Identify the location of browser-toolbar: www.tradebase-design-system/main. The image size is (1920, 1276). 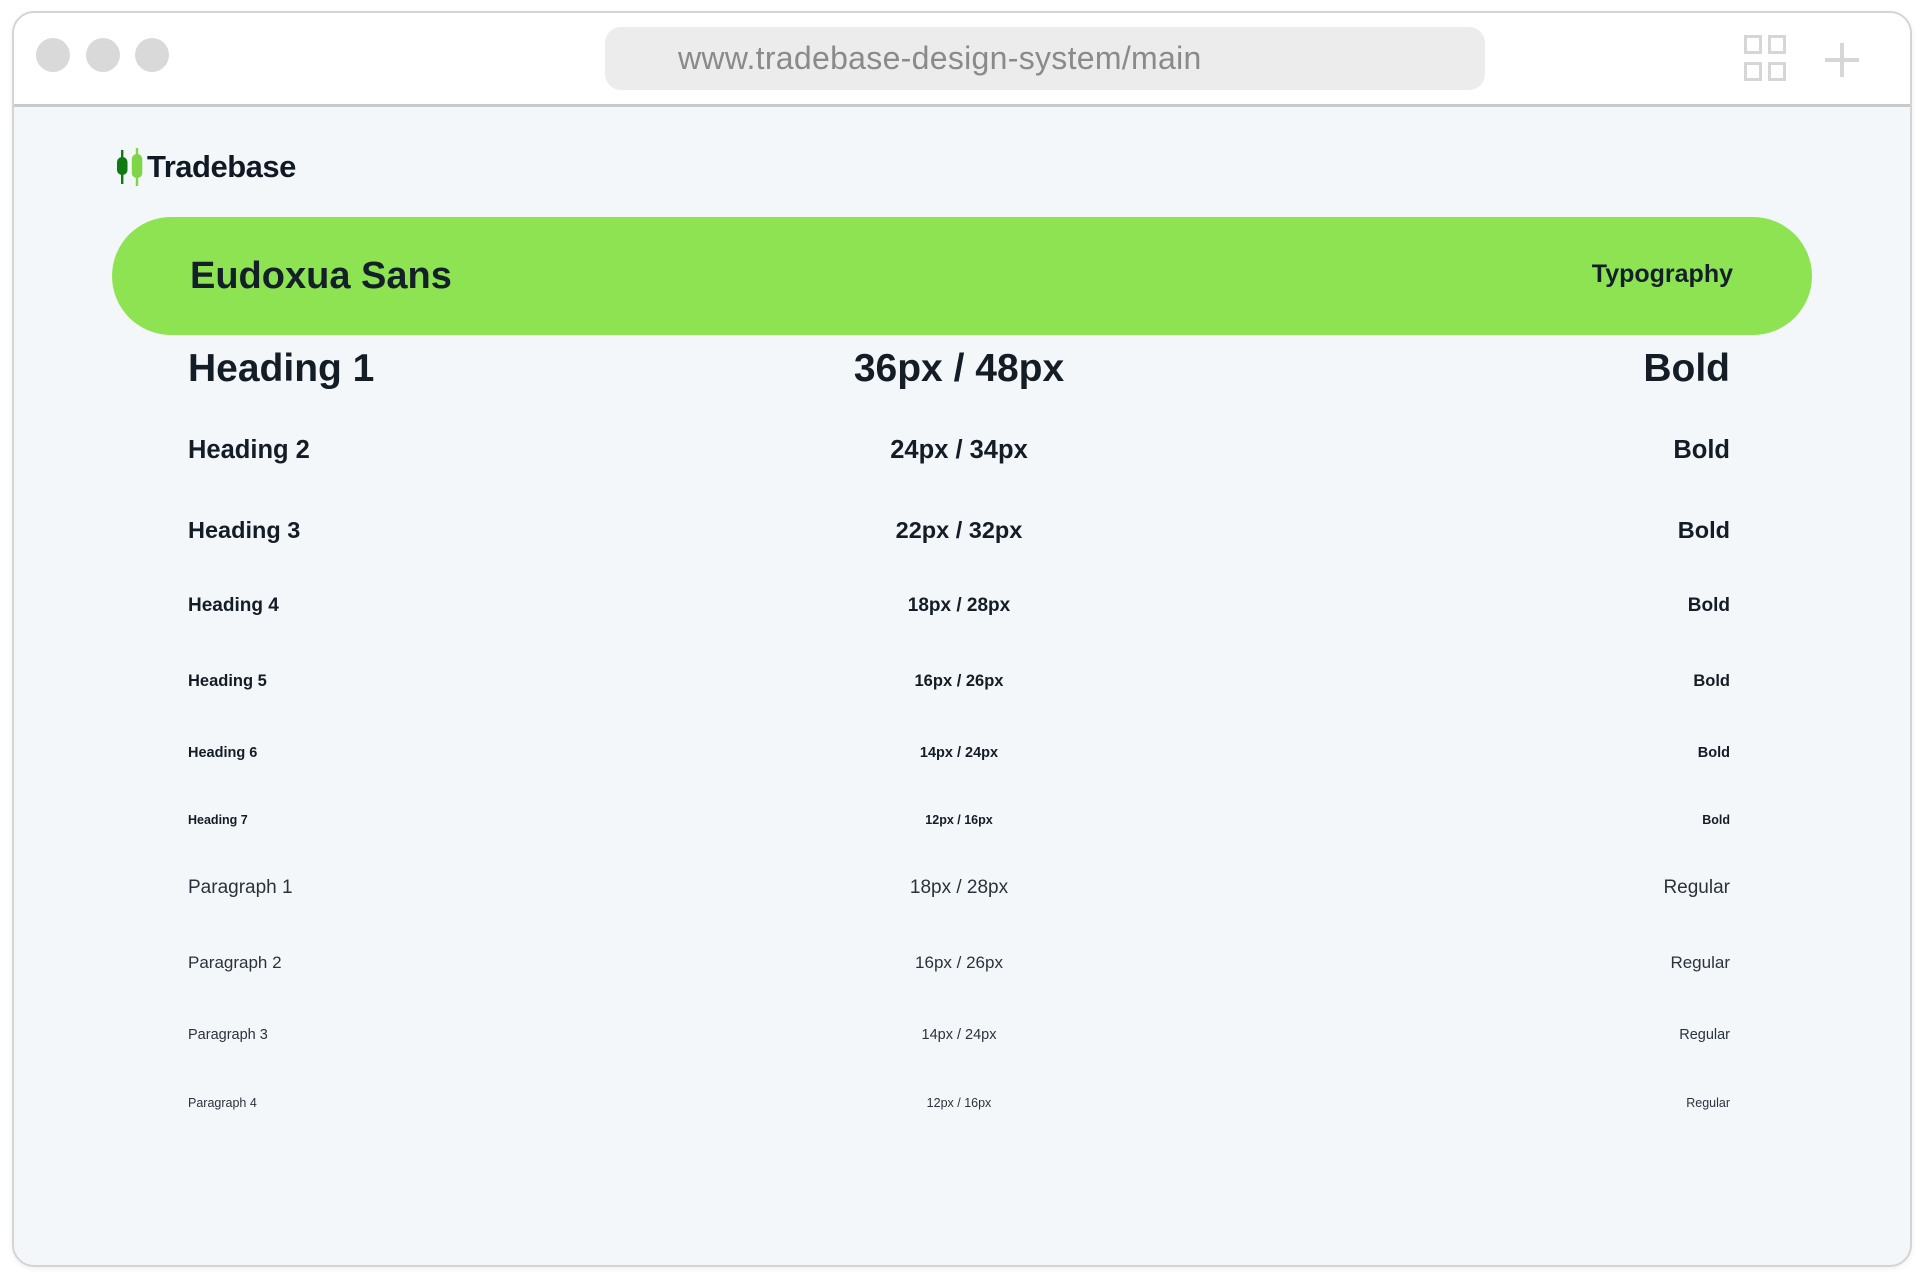
(962, 60).